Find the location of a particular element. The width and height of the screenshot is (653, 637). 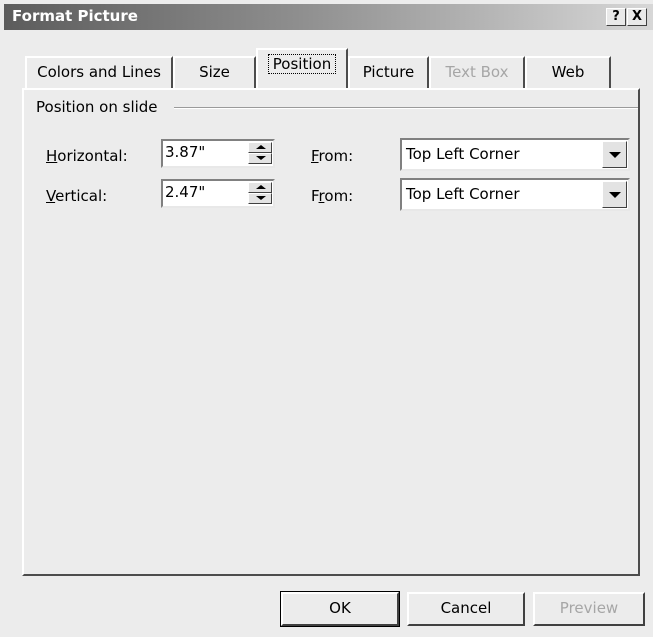

cancel-button: Cancel is located at coordinates (466, 609).